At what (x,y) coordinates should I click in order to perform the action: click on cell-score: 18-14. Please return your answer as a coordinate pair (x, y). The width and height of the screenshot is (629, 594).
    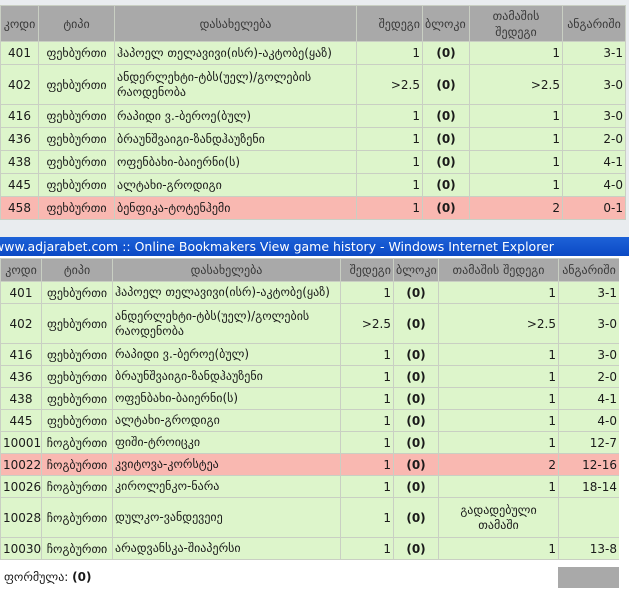
    Looking at the image, I should click on (589, 486).